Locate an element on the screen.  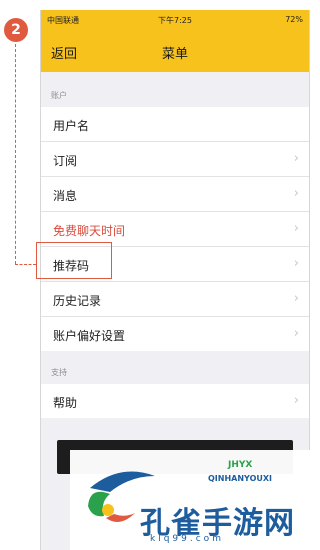
annotation-connector-horizontal is located at coordinates (25, 264).